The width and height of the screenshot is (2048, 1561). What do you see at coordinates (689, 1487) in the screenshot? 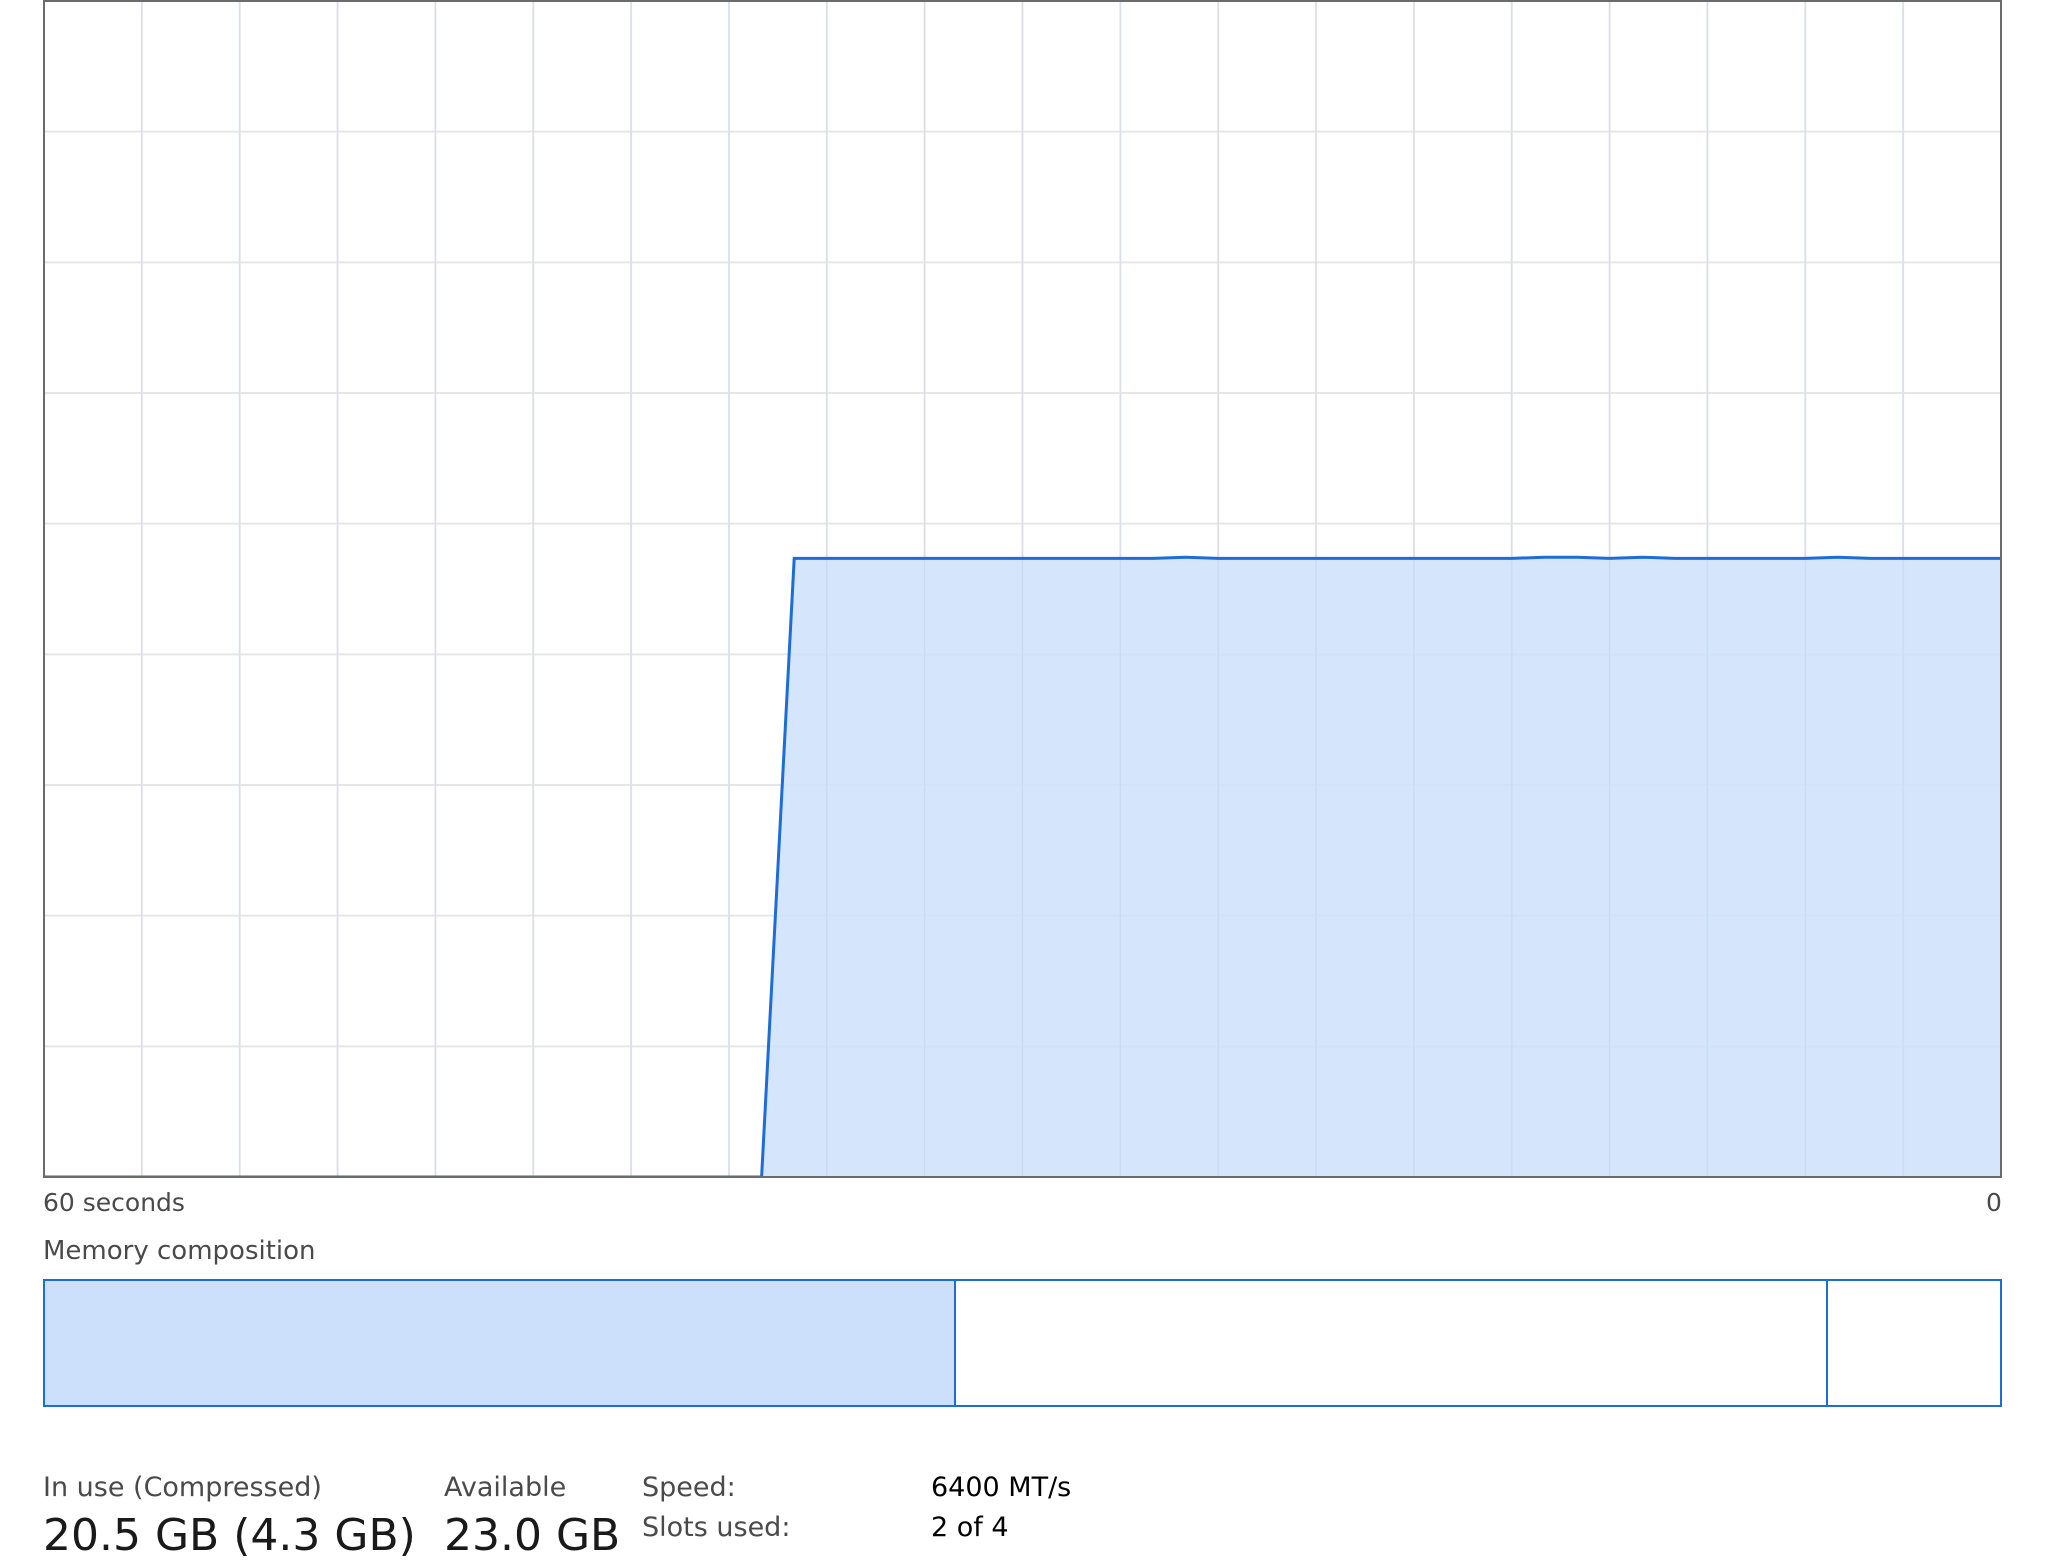
I see `speed-label: Speed:` at bounding box center [689, 1487].